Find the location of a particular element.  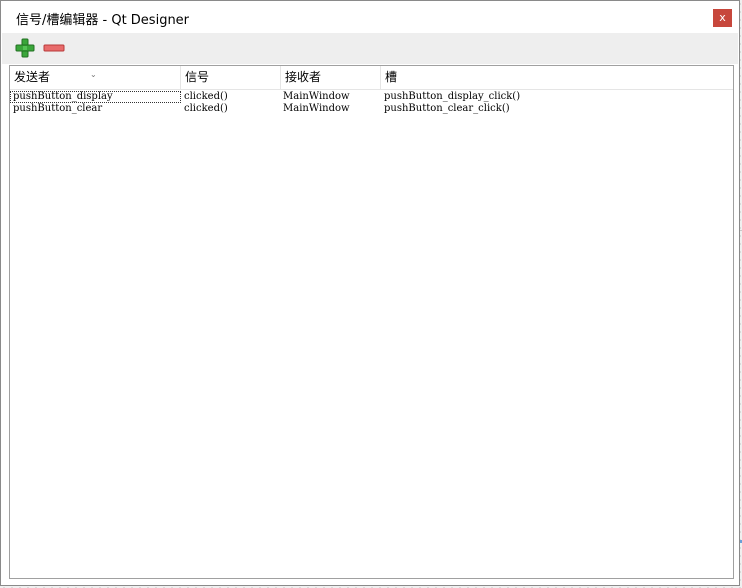

table-header: 发送者 ⌄ 信号 接收者 槽 is located at coordinates (371, 78).